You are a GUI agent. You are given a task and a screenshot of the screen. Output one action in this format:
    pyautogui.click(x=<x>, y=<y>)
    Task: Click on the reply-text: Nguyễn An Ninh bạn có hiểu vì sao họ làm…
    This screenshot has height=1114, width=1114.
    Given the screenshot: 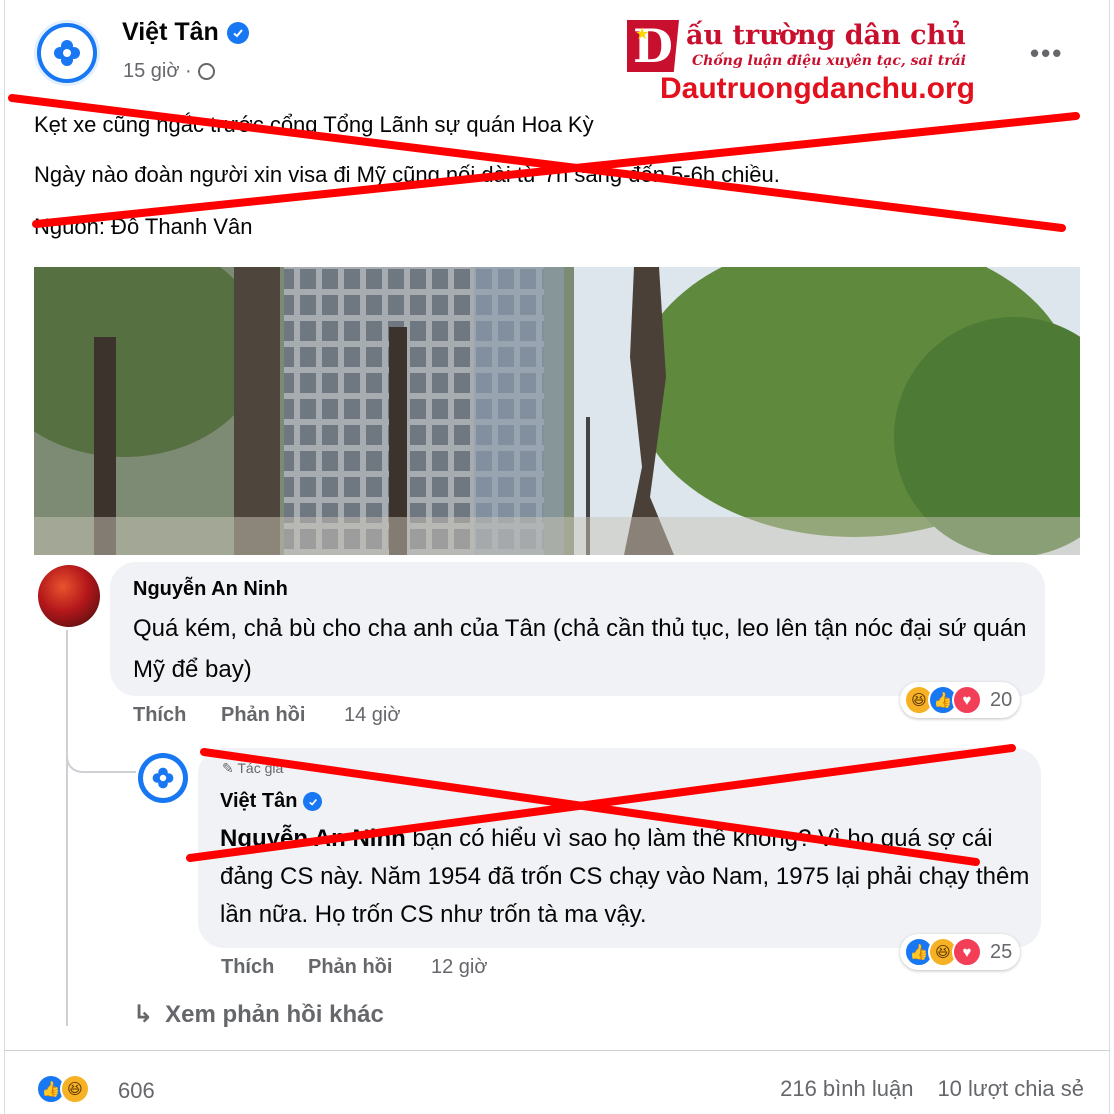 What is the action you would take?
    pyautogui.click(x=625, y=877)
    